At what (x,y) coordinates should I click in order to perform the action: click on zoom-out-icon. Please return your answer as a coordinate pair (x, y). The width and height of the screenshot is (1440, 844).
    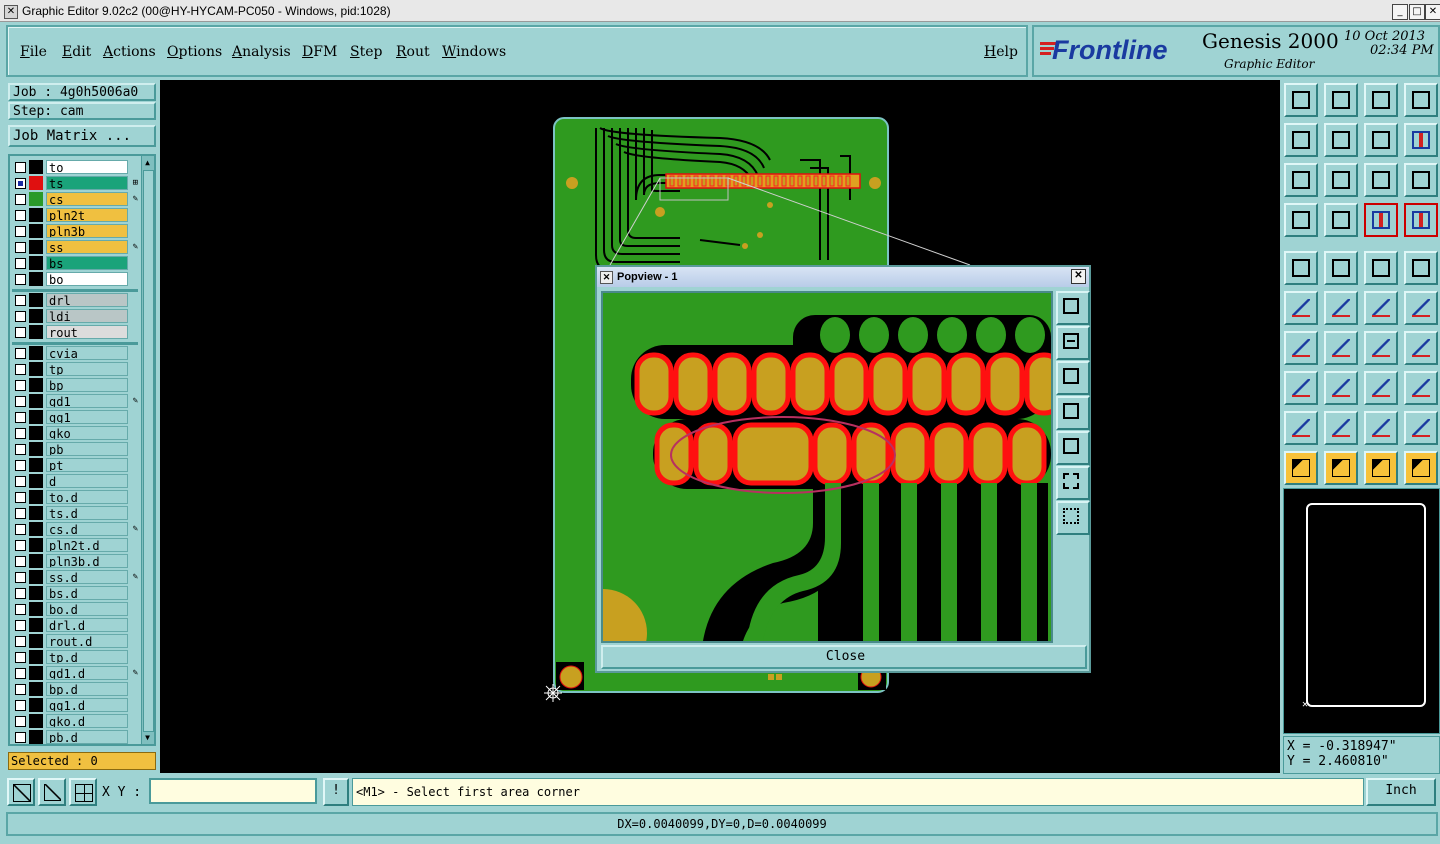
    Looking at the image, I should click on (1341, 100).